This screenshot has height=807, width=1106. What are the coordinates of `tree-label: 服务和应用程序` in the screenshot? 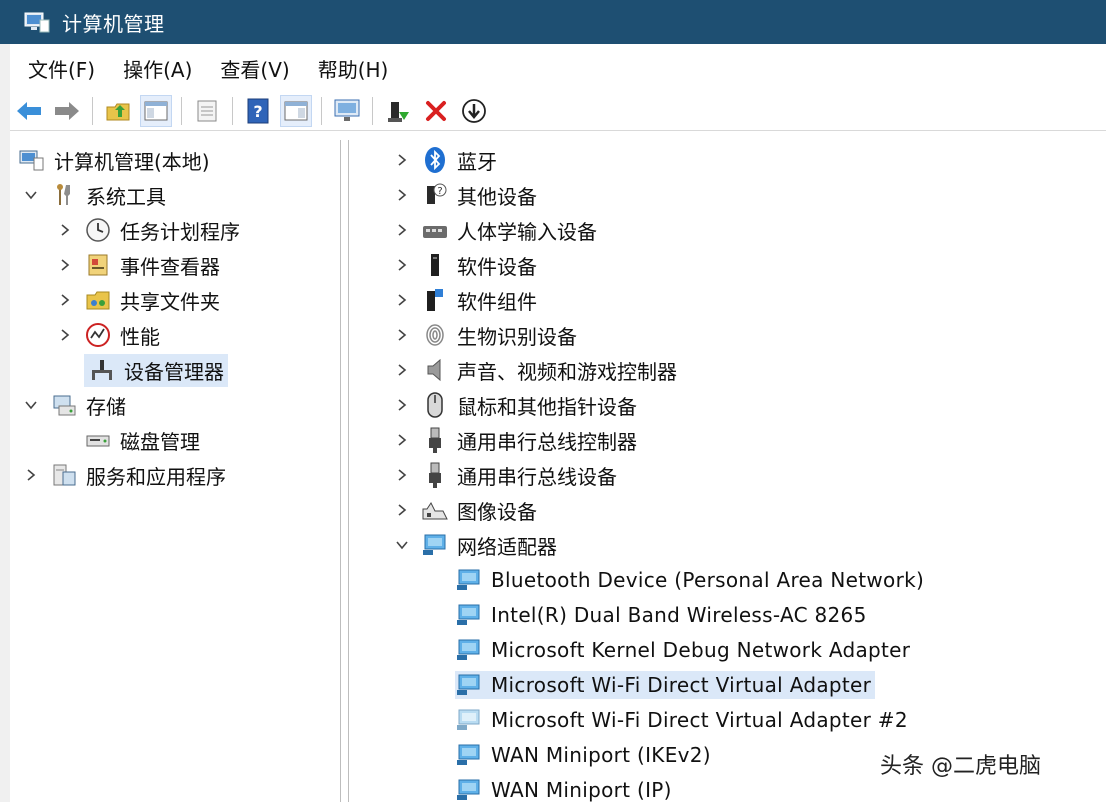 It's located at (156, 476).